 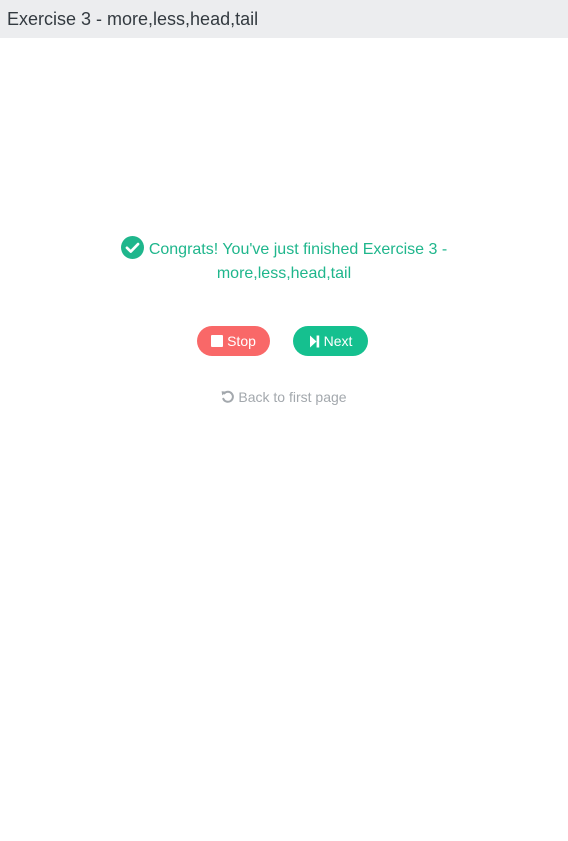 I want to click on next-button-label: Next, so click(x=338, y=341).